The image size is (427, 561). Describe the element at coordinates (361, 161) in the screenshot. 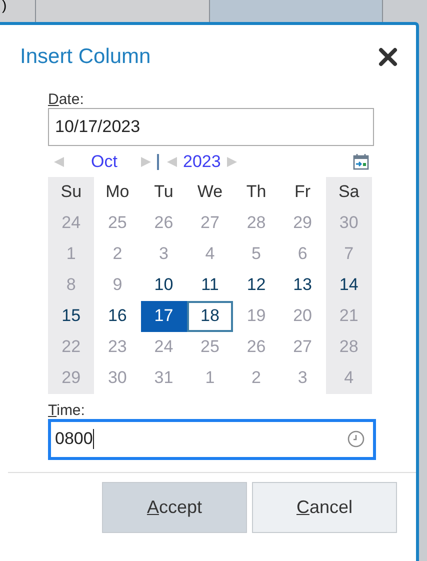

I see `calendar-today-icon` at that location.